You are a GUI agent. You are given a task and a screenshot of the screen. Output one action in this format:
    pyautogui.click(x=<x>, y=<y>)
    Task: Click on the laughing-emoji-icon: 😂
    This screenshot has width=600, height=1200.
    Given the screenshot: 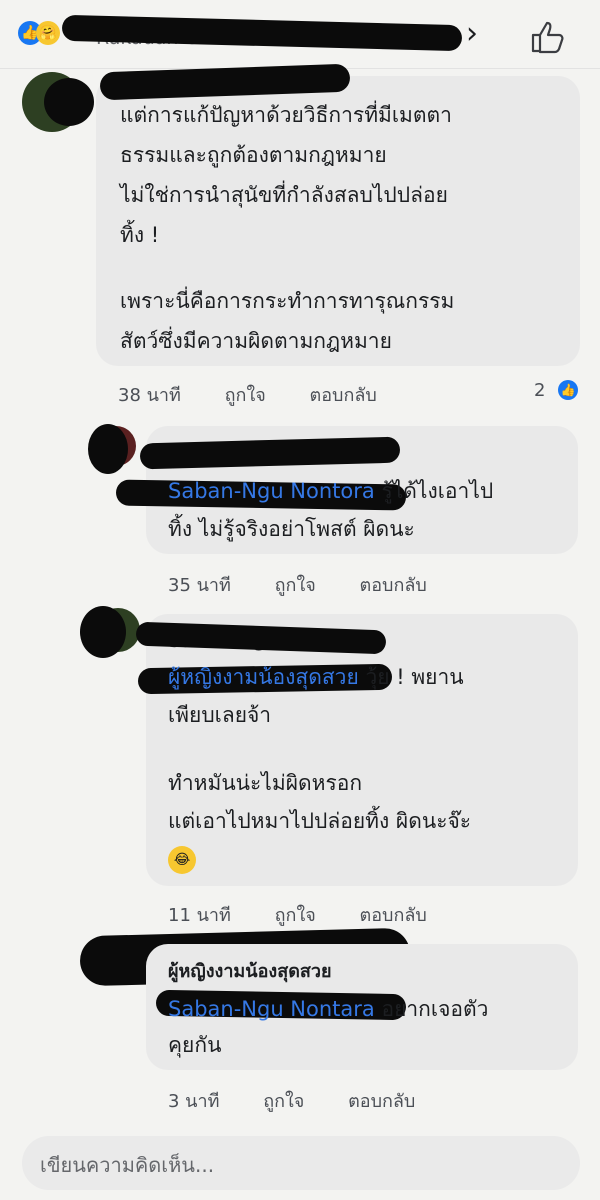 What is the action you would take?
    pyautogui.click(x=182, y=860)
    